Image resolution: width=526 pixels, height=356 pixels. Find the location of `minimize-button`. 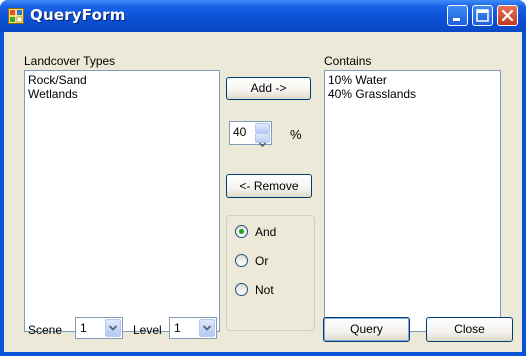

minimize-button is located at coordinates (457, 15).